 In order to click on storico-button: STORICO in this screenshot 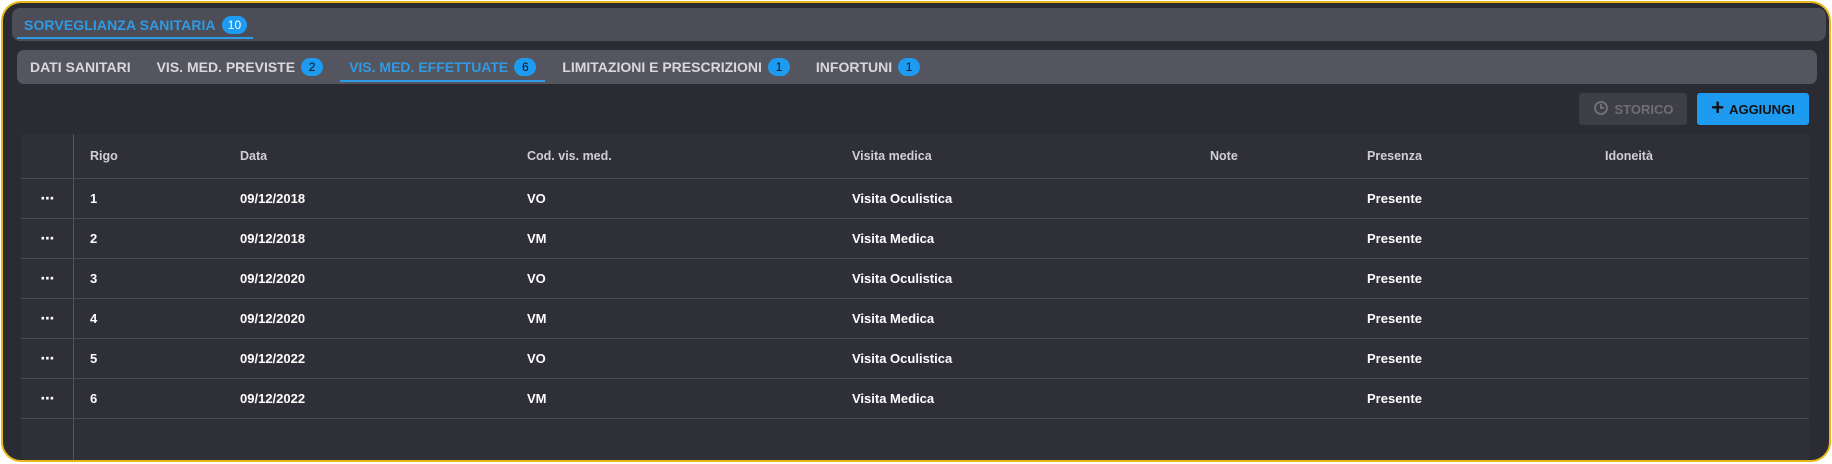, I will do `click(1633, 109)`.